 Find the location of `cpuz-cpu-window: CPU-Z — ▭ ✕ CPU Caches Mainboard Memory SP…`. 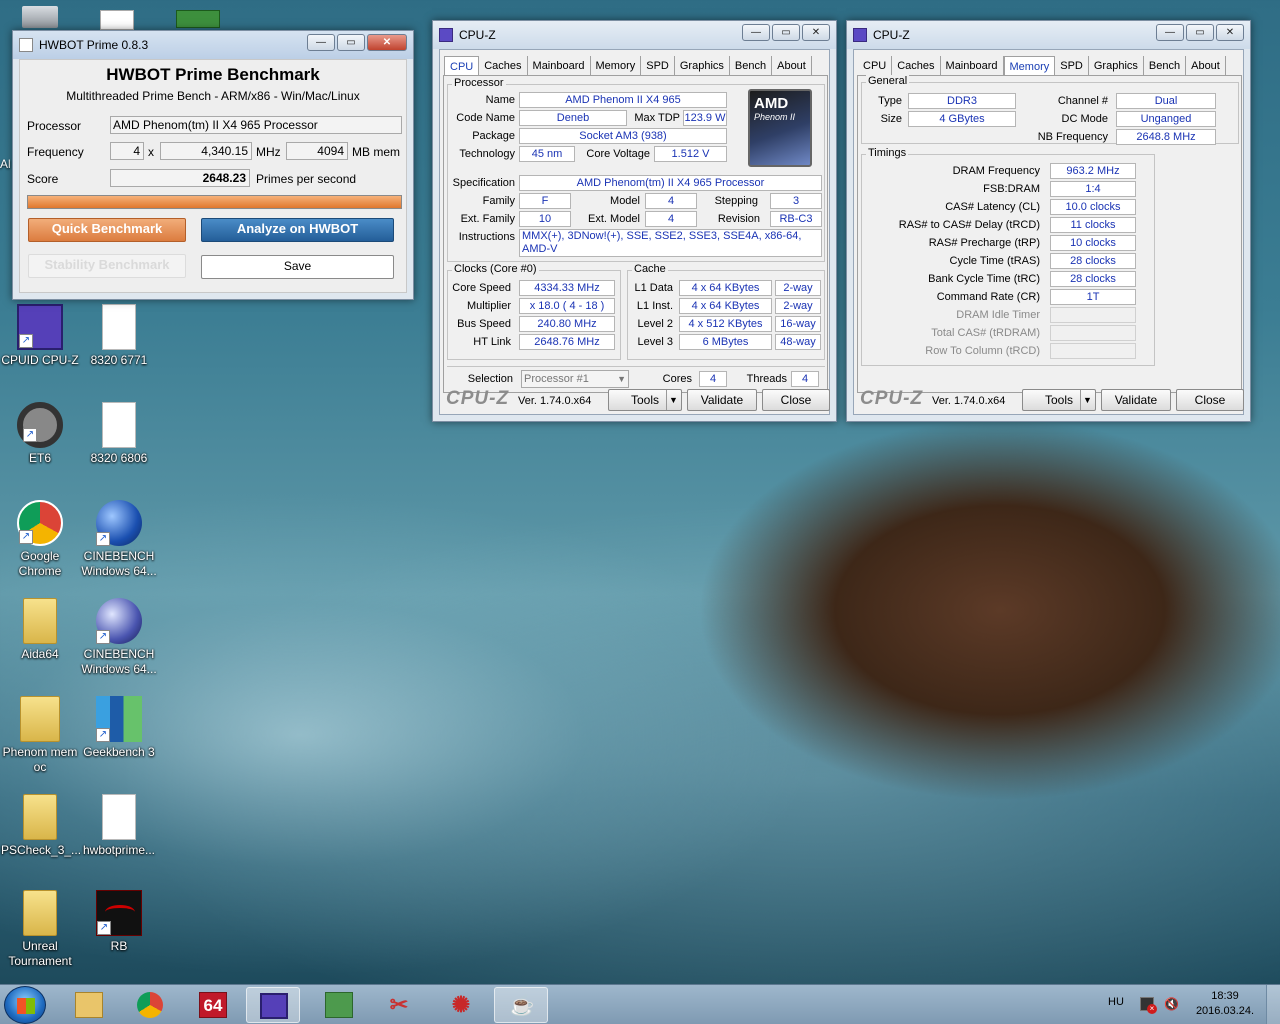

cpuz-cpu-window: CPU-Z — ▭ ✕ CPU Caches Mainboard Memory SP… is located at coordinates (634, 221).